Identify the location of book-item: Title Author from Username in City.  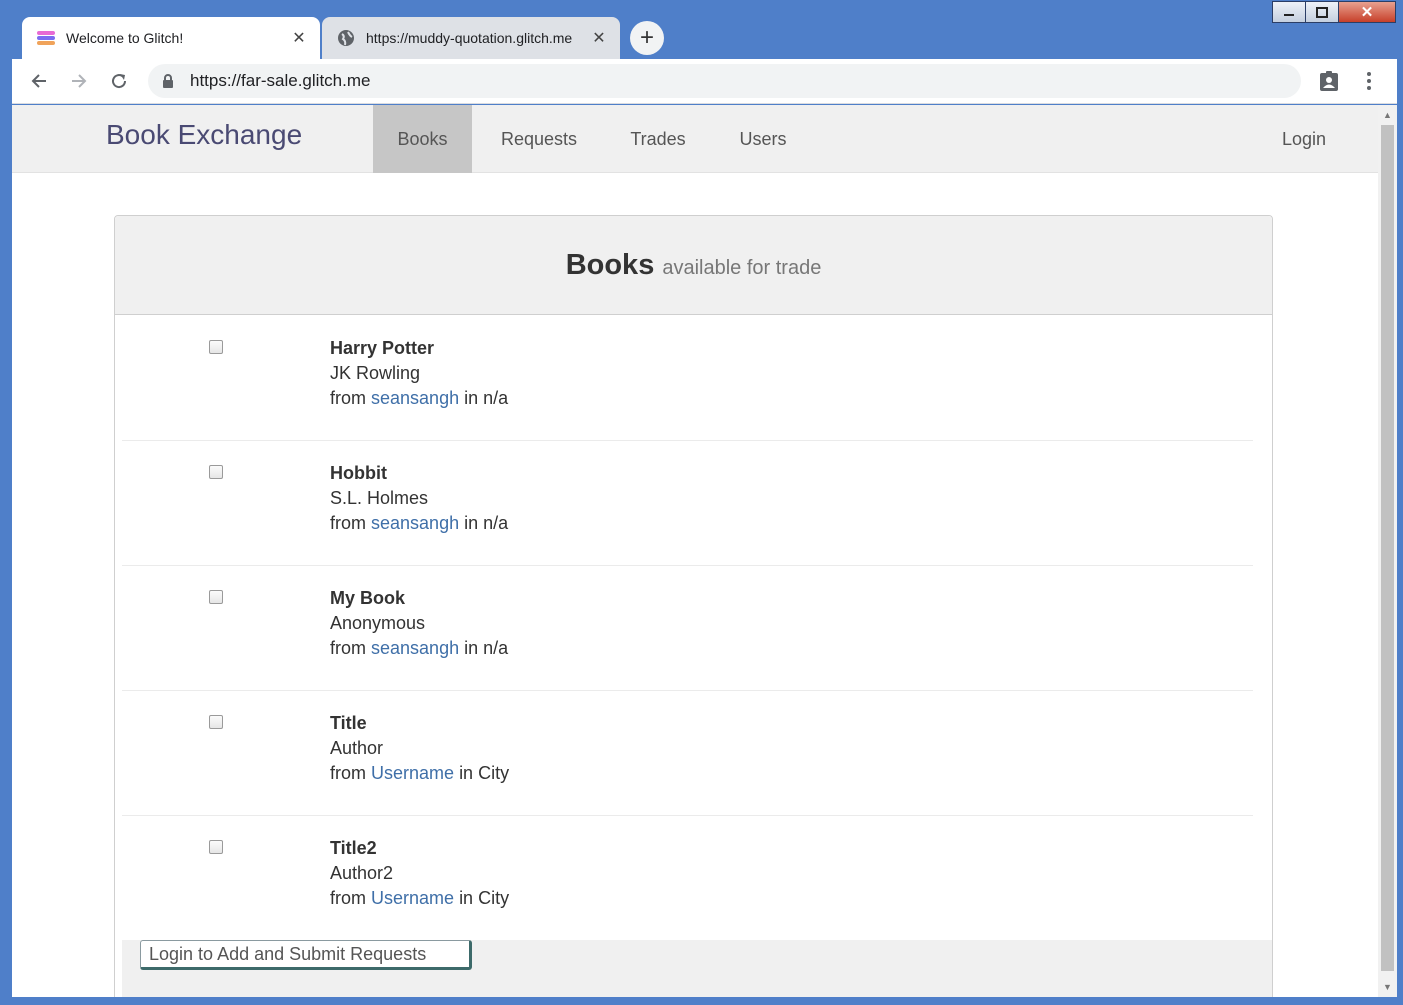
(687, 753).